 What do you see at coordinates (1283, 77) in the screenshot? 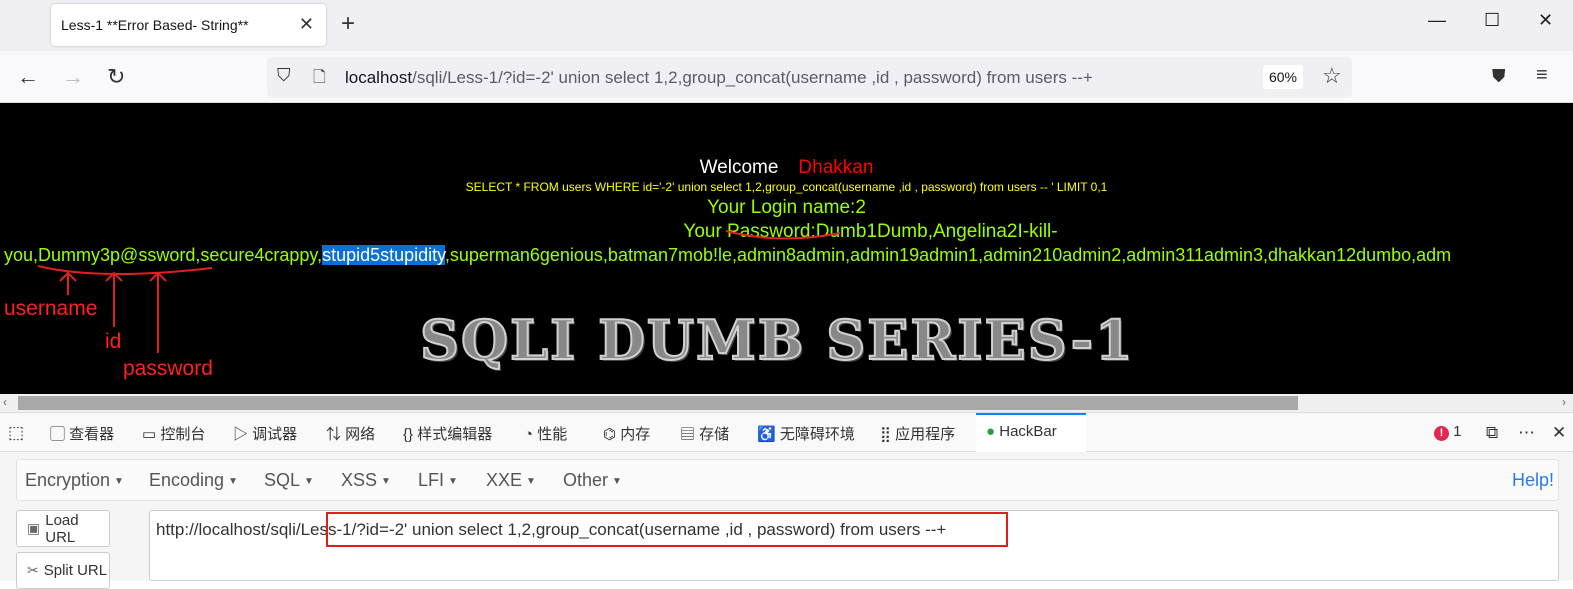
I see `zoom-indicator: 60%` at bounding box center [1283, 77].